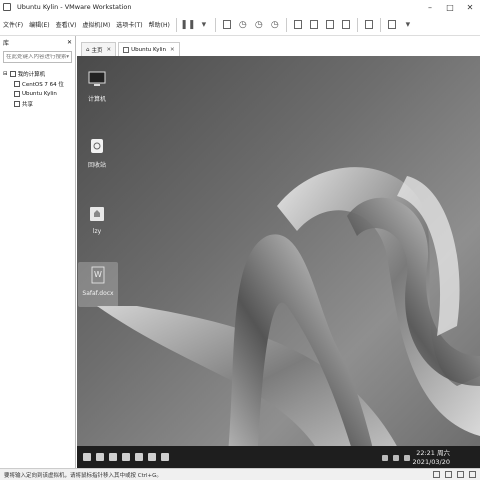 This screenshot has height=480, width=480. What do you see at coordinates (472, 474) in the screenshot?
I see `usb-icon` at bounding box center [472, 474].